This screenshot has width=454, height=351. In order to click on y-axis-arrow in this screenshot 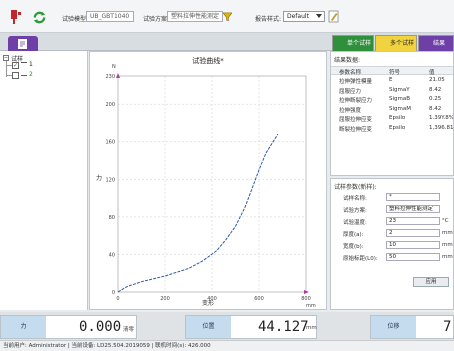, I will do `click(118, 75)`.